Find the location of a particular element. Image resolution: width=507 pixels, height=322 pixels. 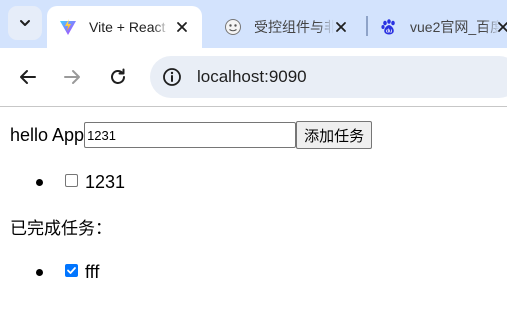

back-button is located at coordinates (28, 77).